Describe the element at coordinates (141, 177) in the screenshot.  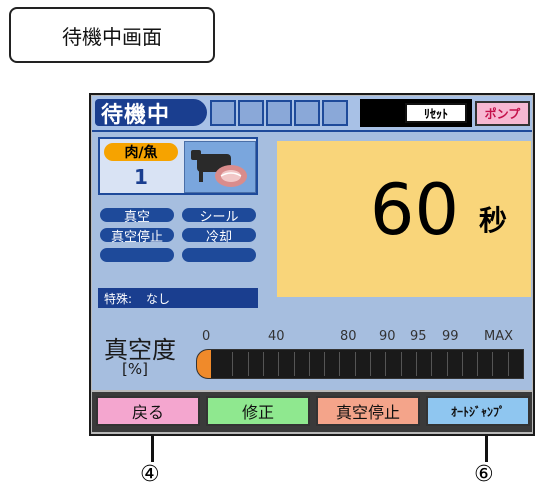
I see `mode-number: 1` at that location.